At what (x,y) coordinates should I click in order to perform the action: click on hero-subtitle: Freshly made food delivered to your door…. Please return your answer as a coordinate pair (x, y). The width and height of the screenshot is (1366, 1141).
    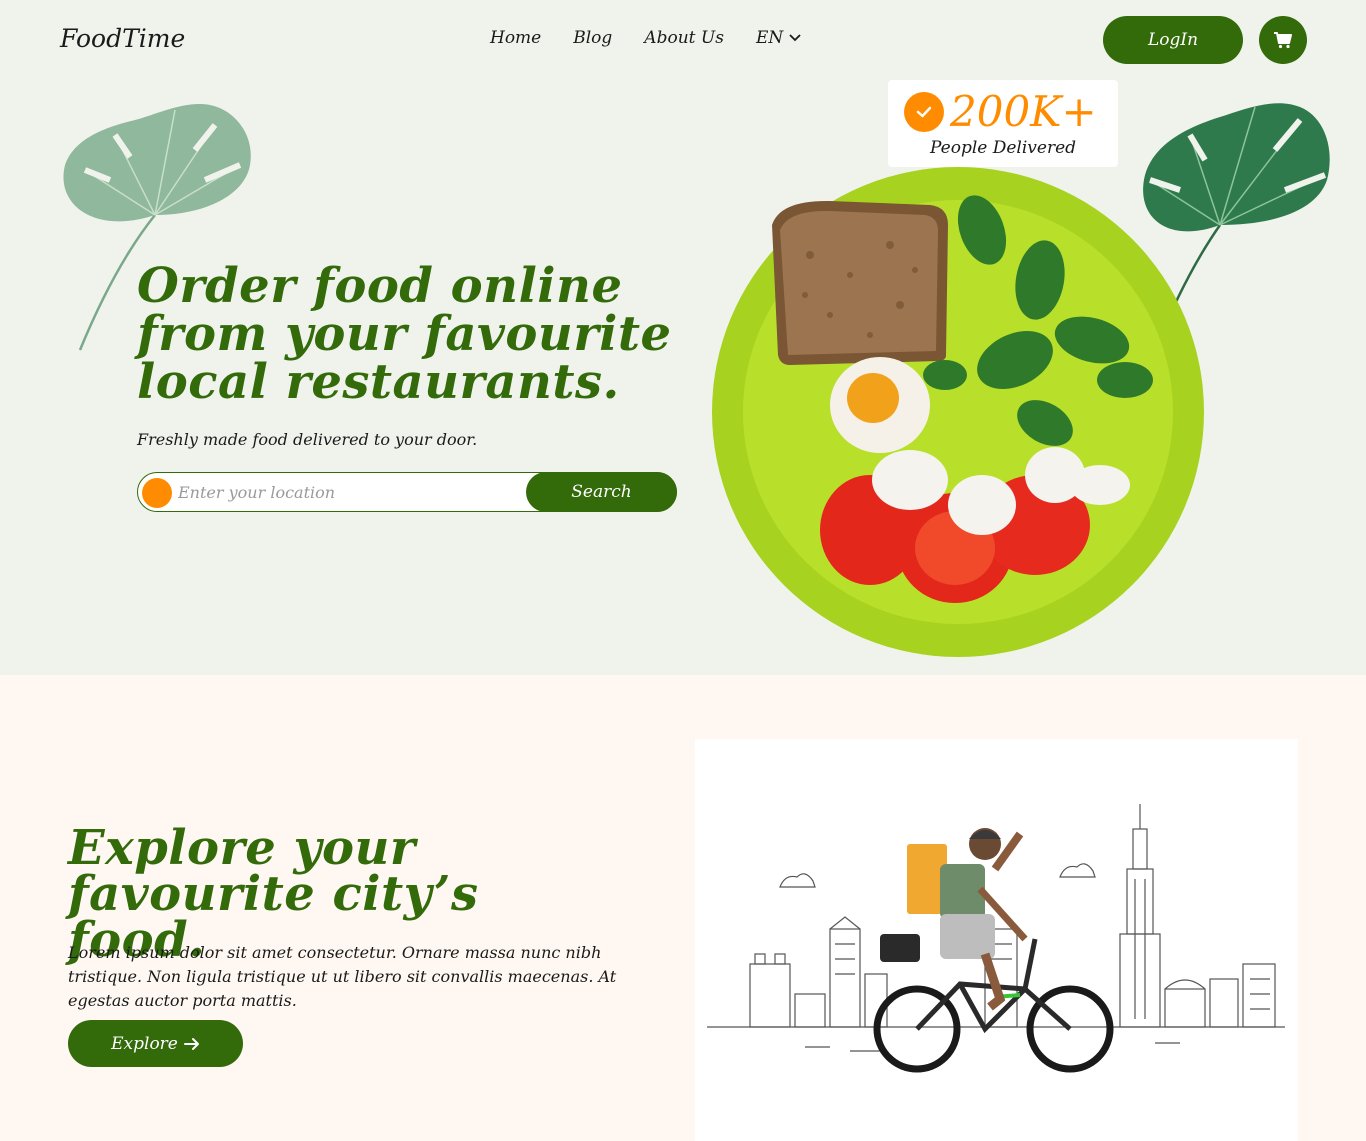
    Looking at the image, I should click on (307, 439).